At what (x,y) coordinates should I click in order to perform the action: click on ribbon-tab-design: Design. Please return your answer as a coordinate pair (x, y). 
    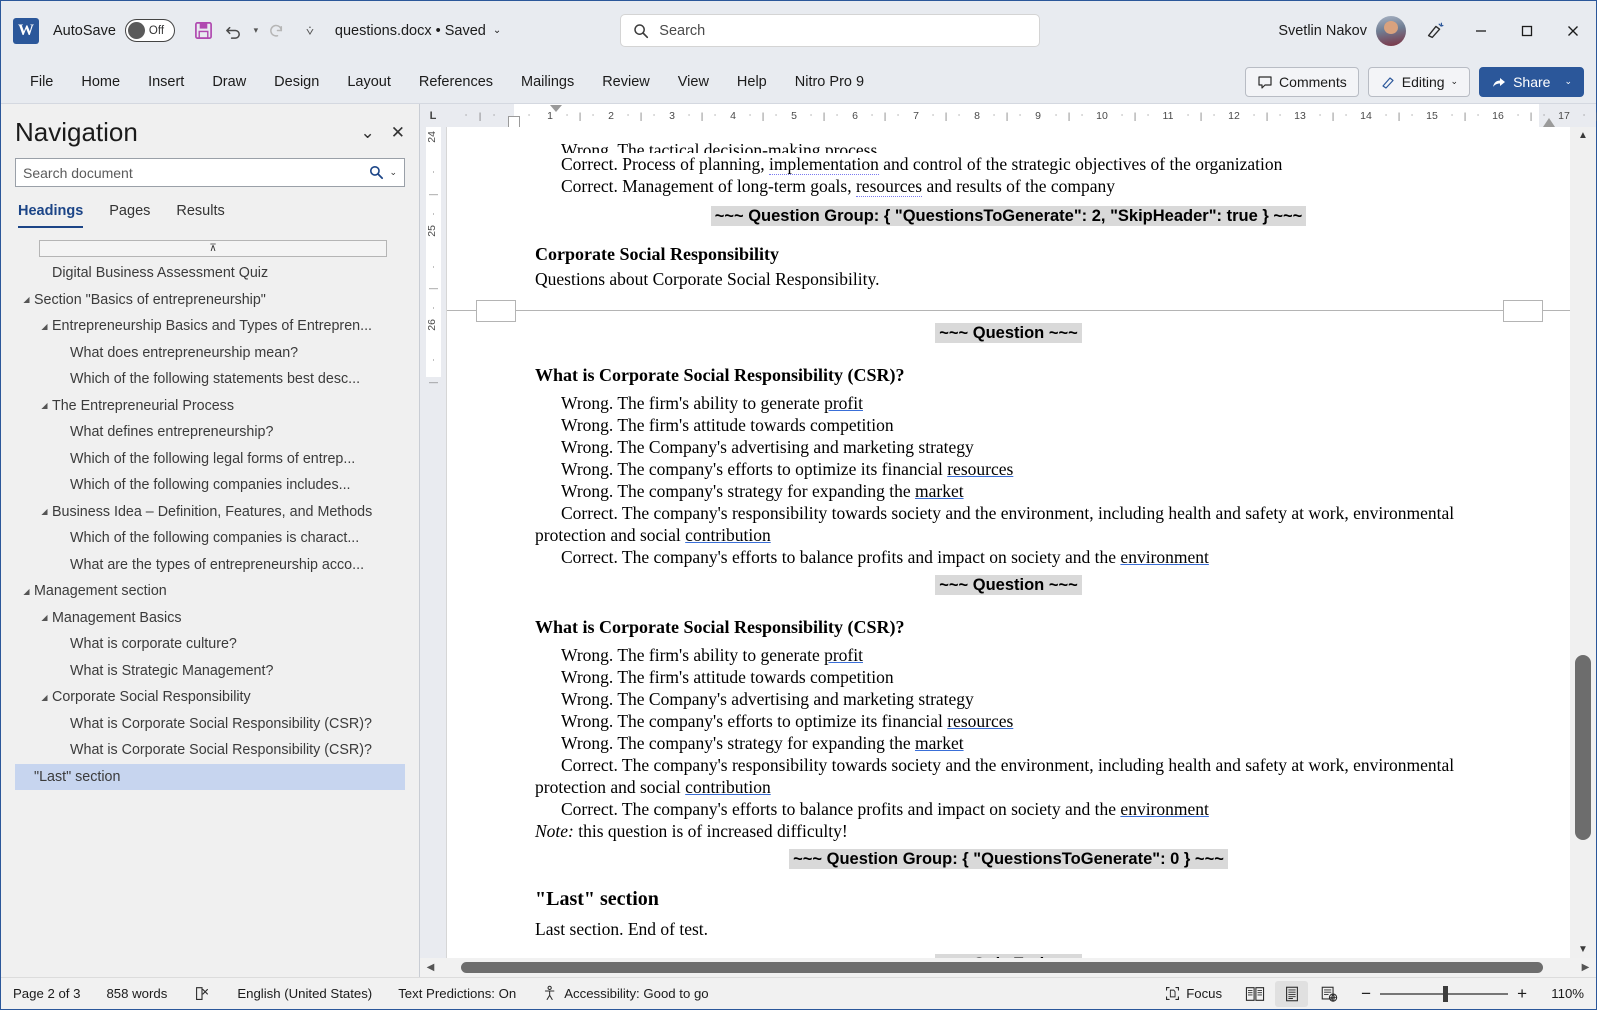
    Looking at the image, I should click on (296, 82).